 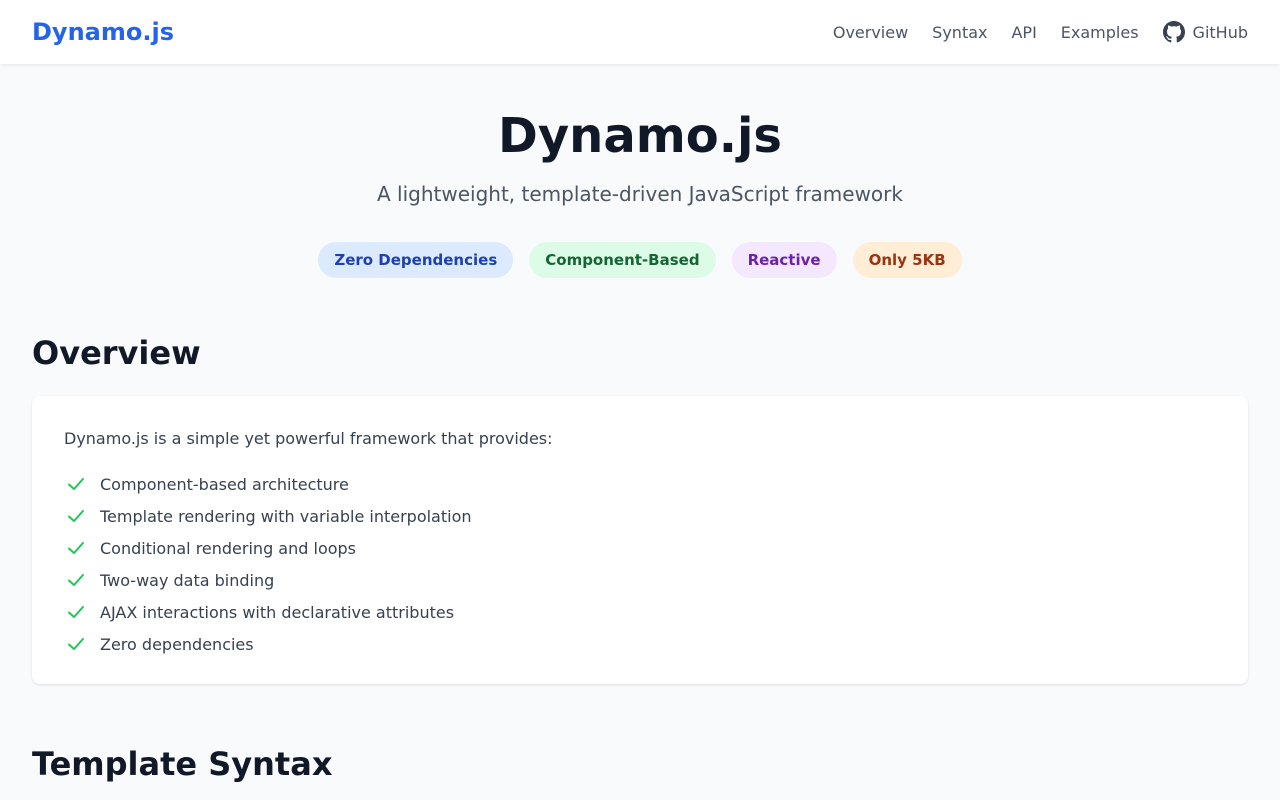 I want to click on badge-component-based: Component-Based, so click(x=622, y=260).